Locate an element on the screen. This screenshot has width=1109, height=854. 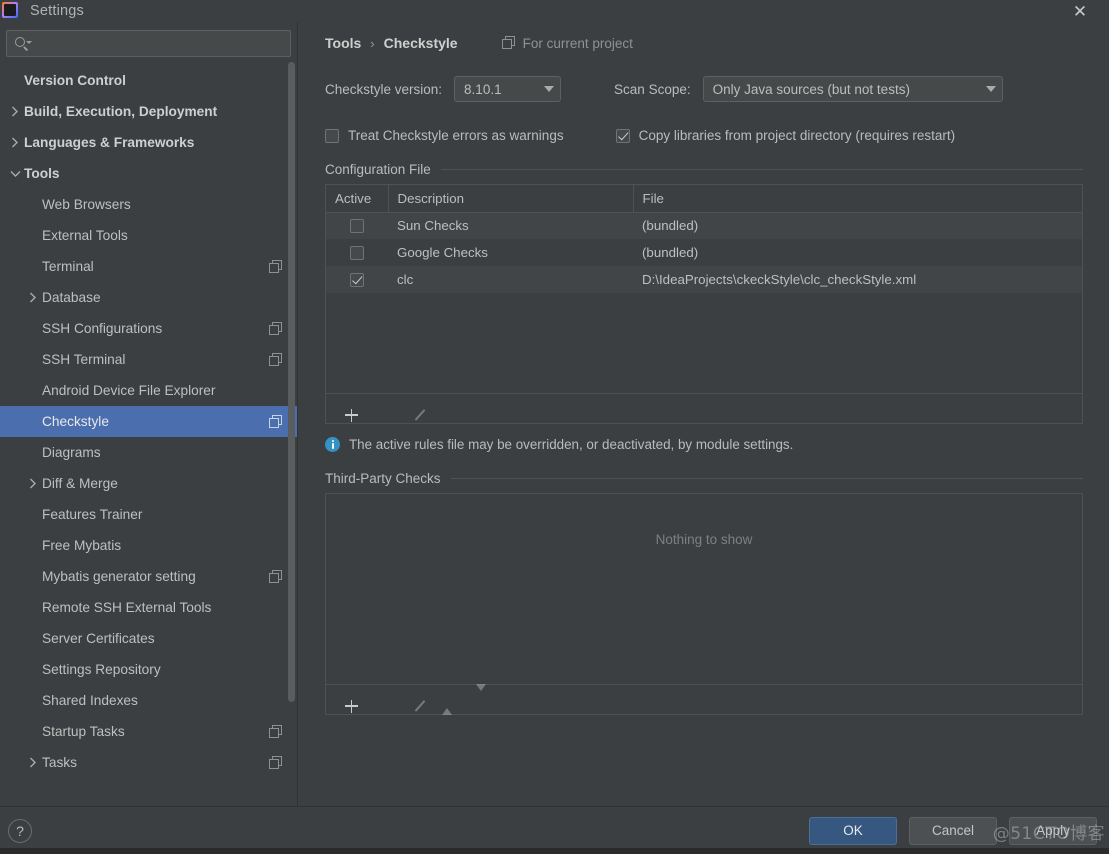
cancel-button: Cancel is located at coordinates (953, 830).